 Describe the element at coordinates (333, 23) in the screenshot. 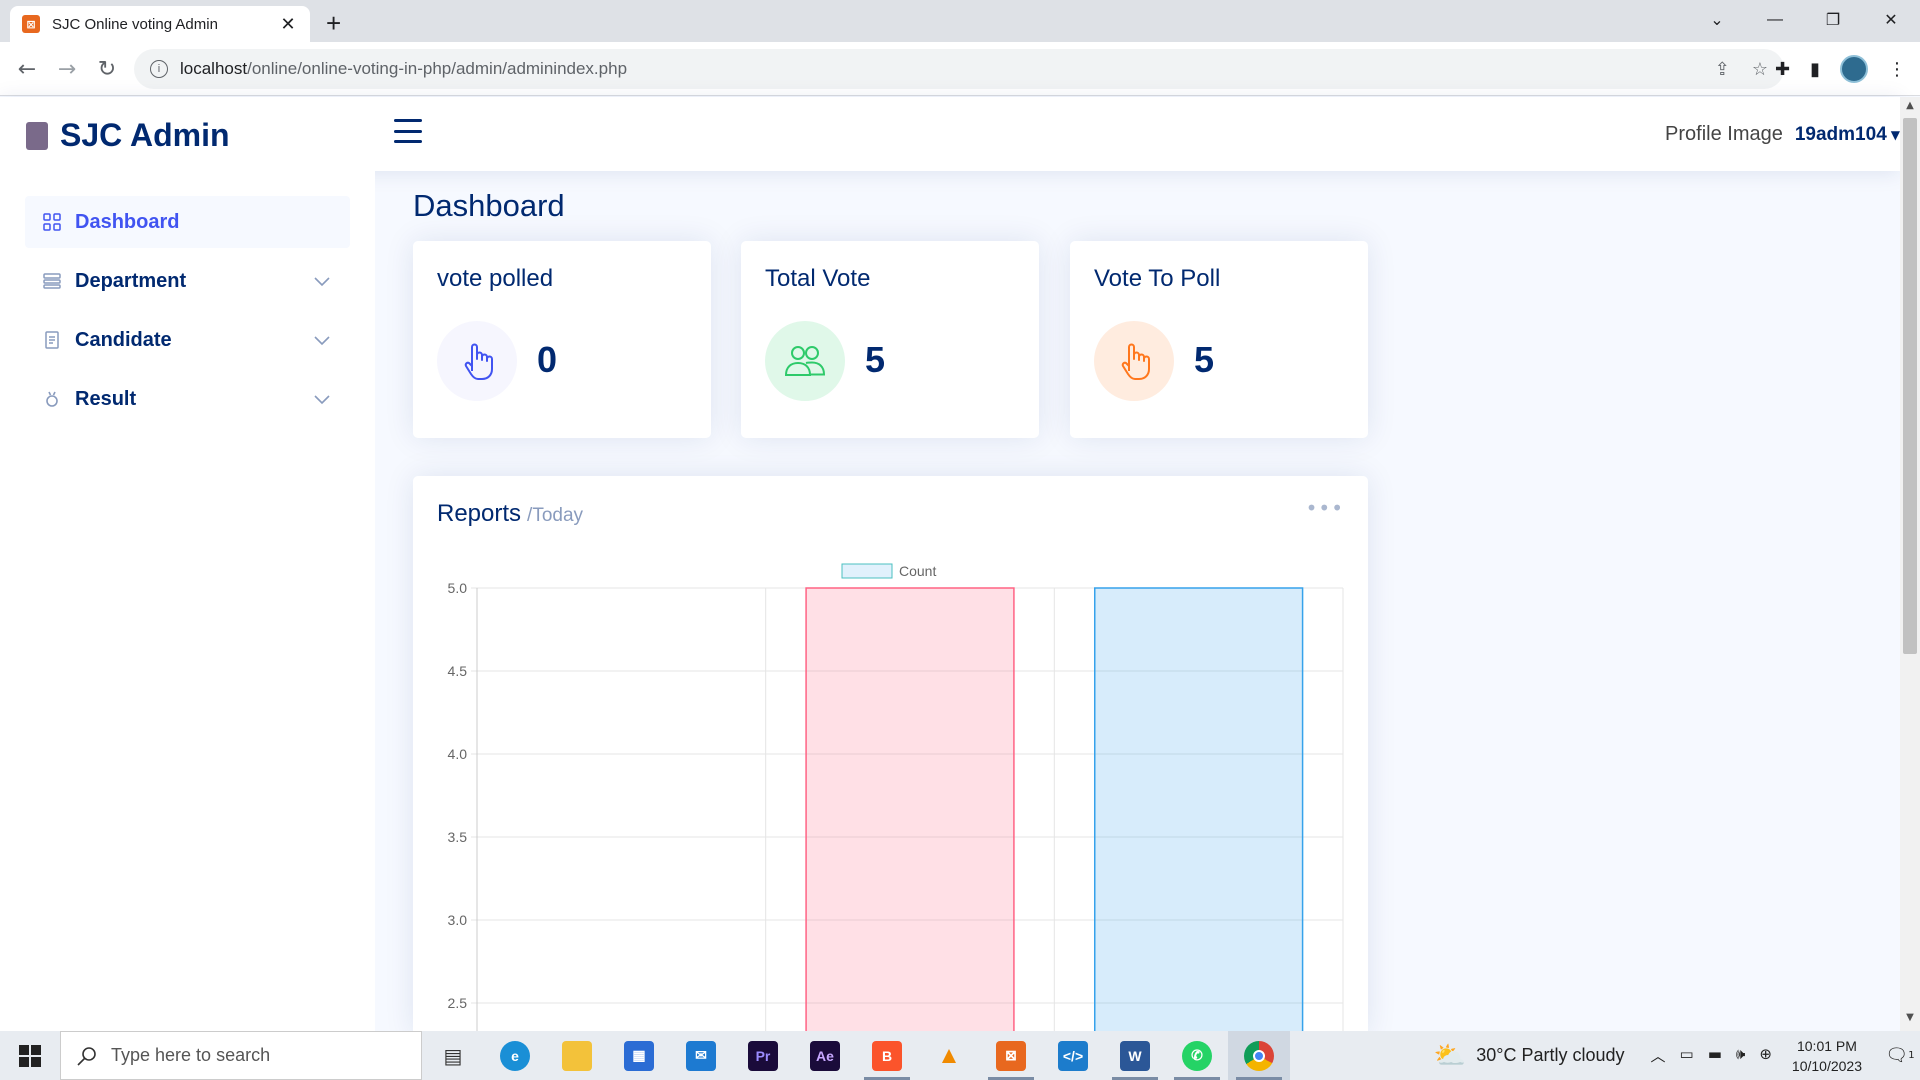

I see `new-tab-icon: +` at that location.